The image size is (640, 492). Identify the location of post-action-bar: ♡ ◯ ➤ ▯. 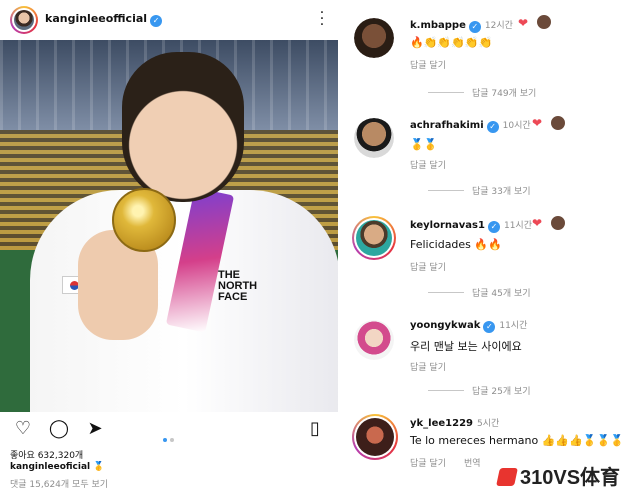
(169, 431).